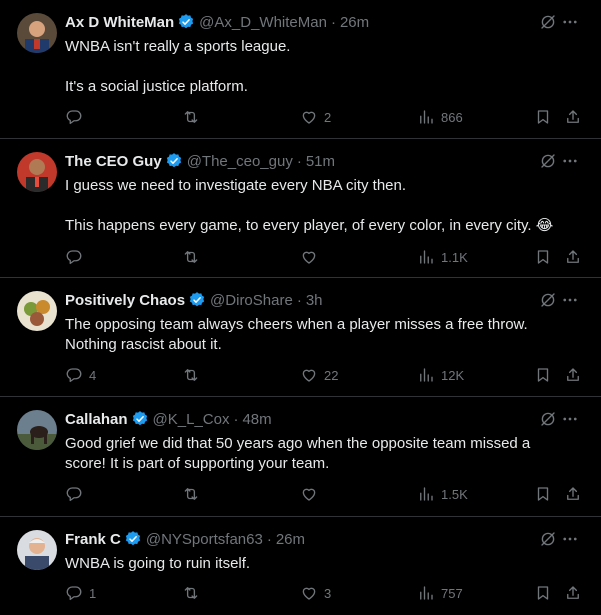 Image resolution: width=601 pixels, height=615 pixels. What do you see at coordinates (74, 257) in the screenshot?
I see `reply-icon` at bounding box center [74, 257].